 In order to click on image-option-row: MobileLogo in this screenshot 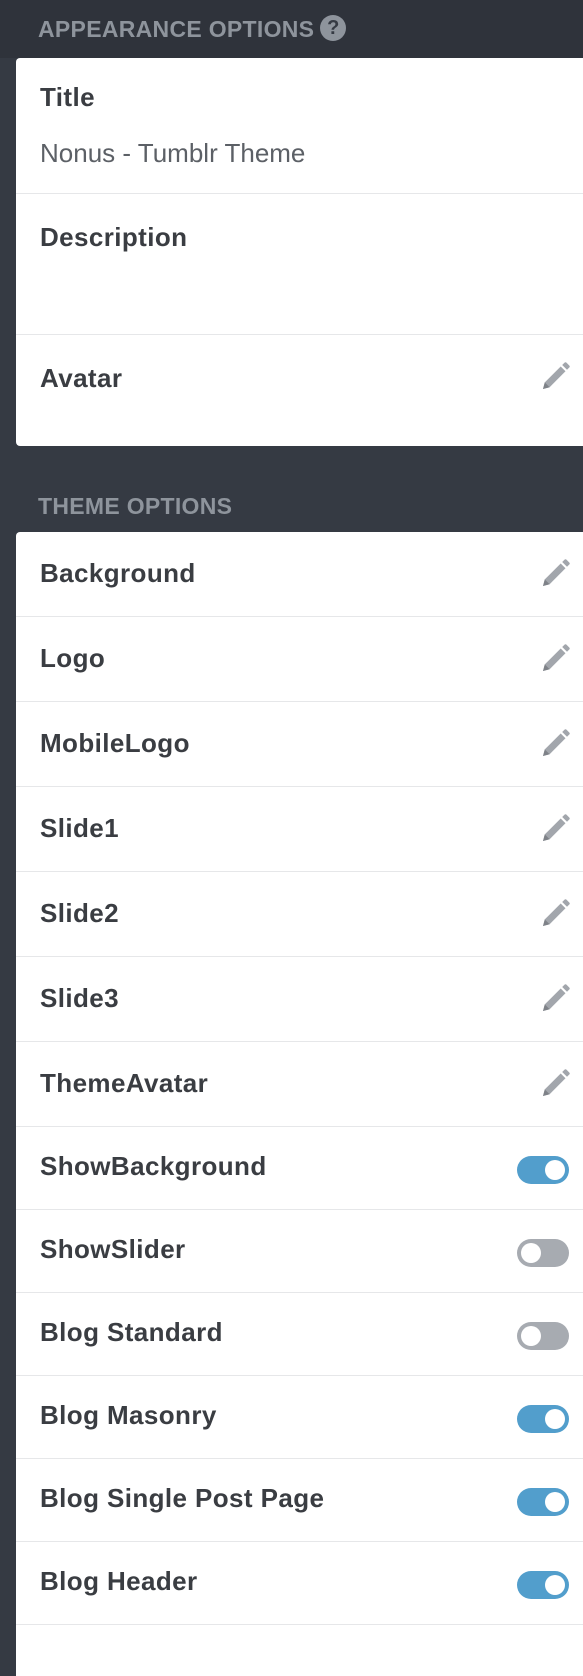, I will do `click(299, 744)`.